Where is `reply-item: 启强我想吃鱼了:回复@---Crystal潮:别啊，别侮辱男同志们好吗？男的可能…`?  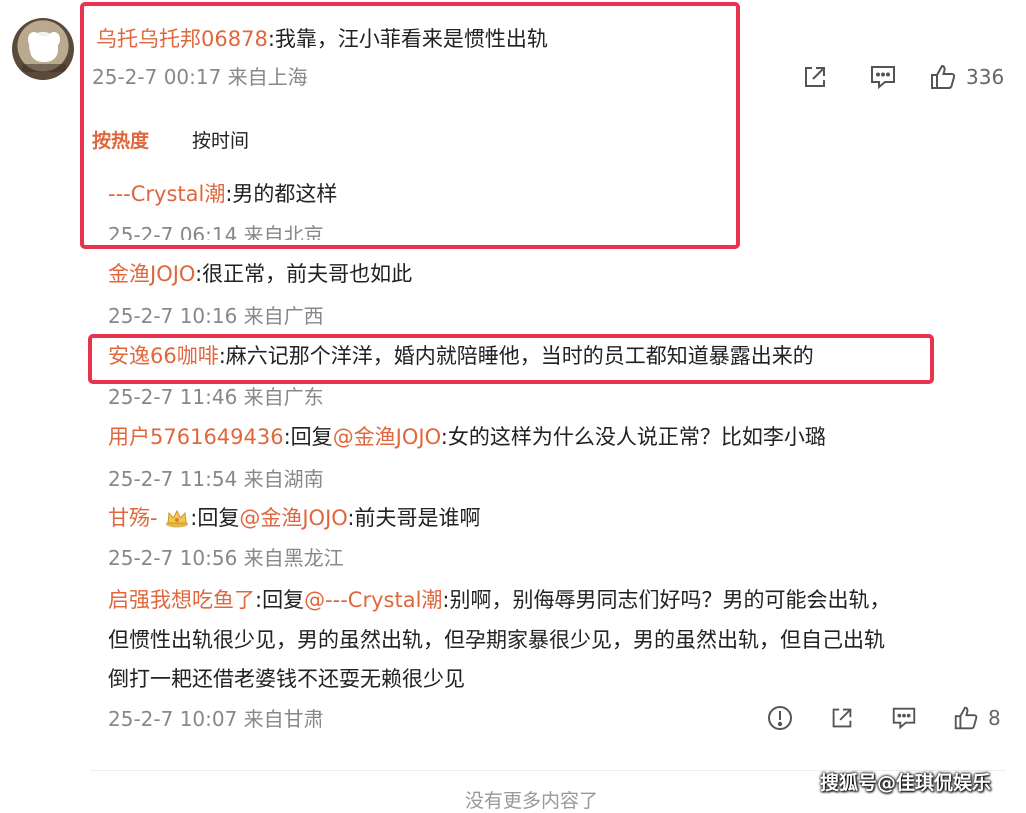
reply-item: 启强我想吃鱼了:回复@---Crystal潮:别啊，别侮辱男同志们好吗？男的可能… is located at coordinates (499, 600).